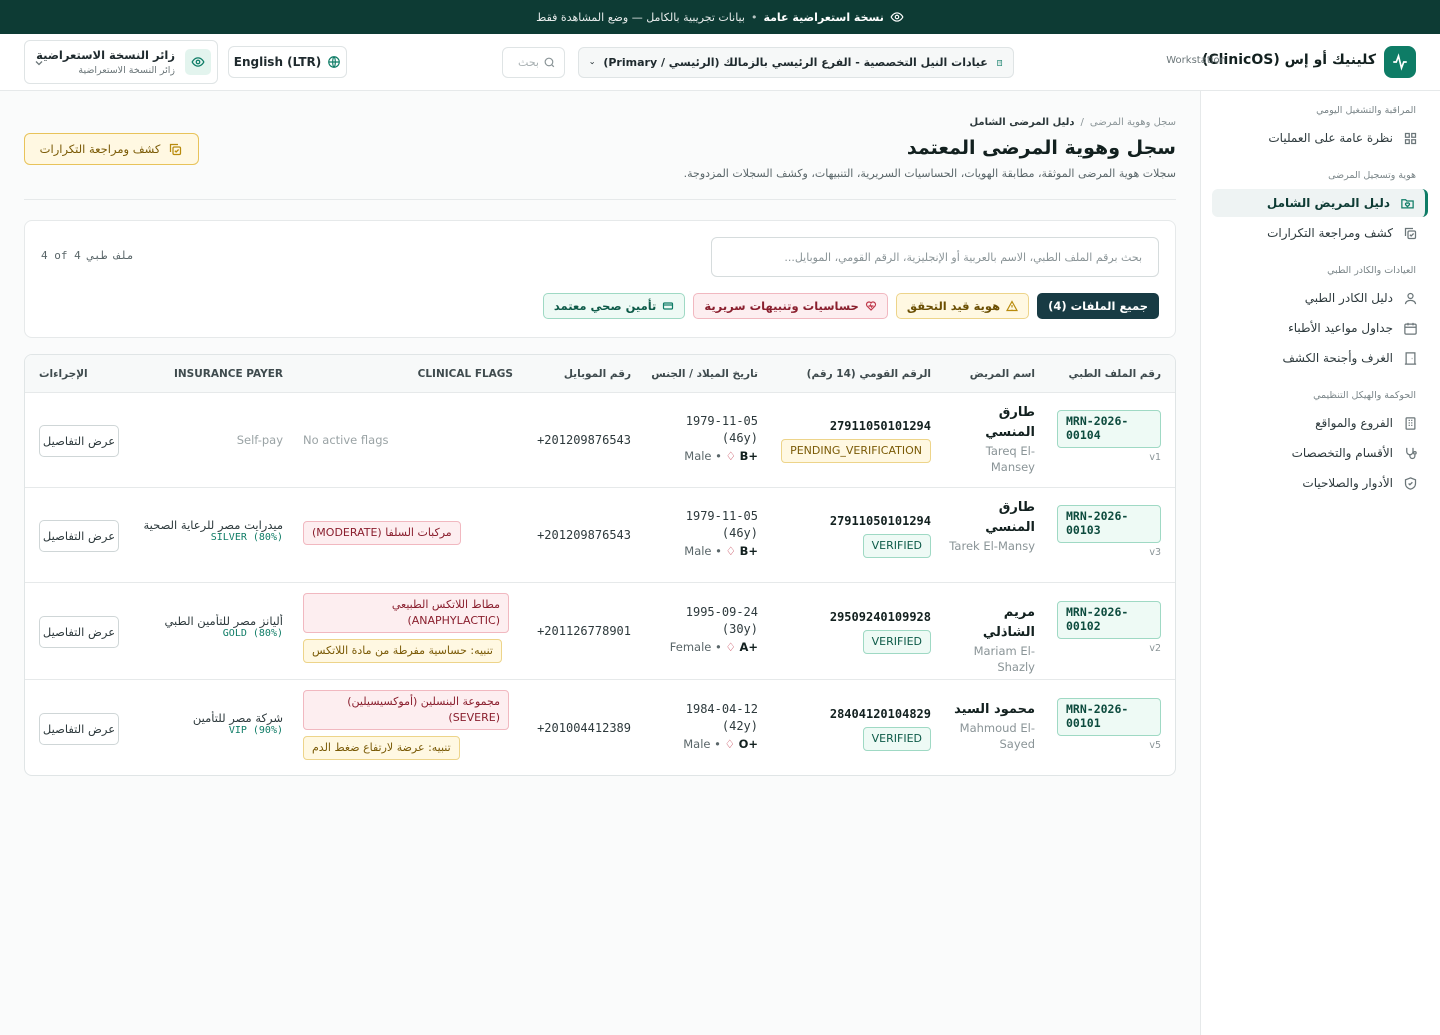 Image resolution: width=1440 pixels, height=1035 pixels. I want to click on clinical-flags: No active flags, so click(408, 440).